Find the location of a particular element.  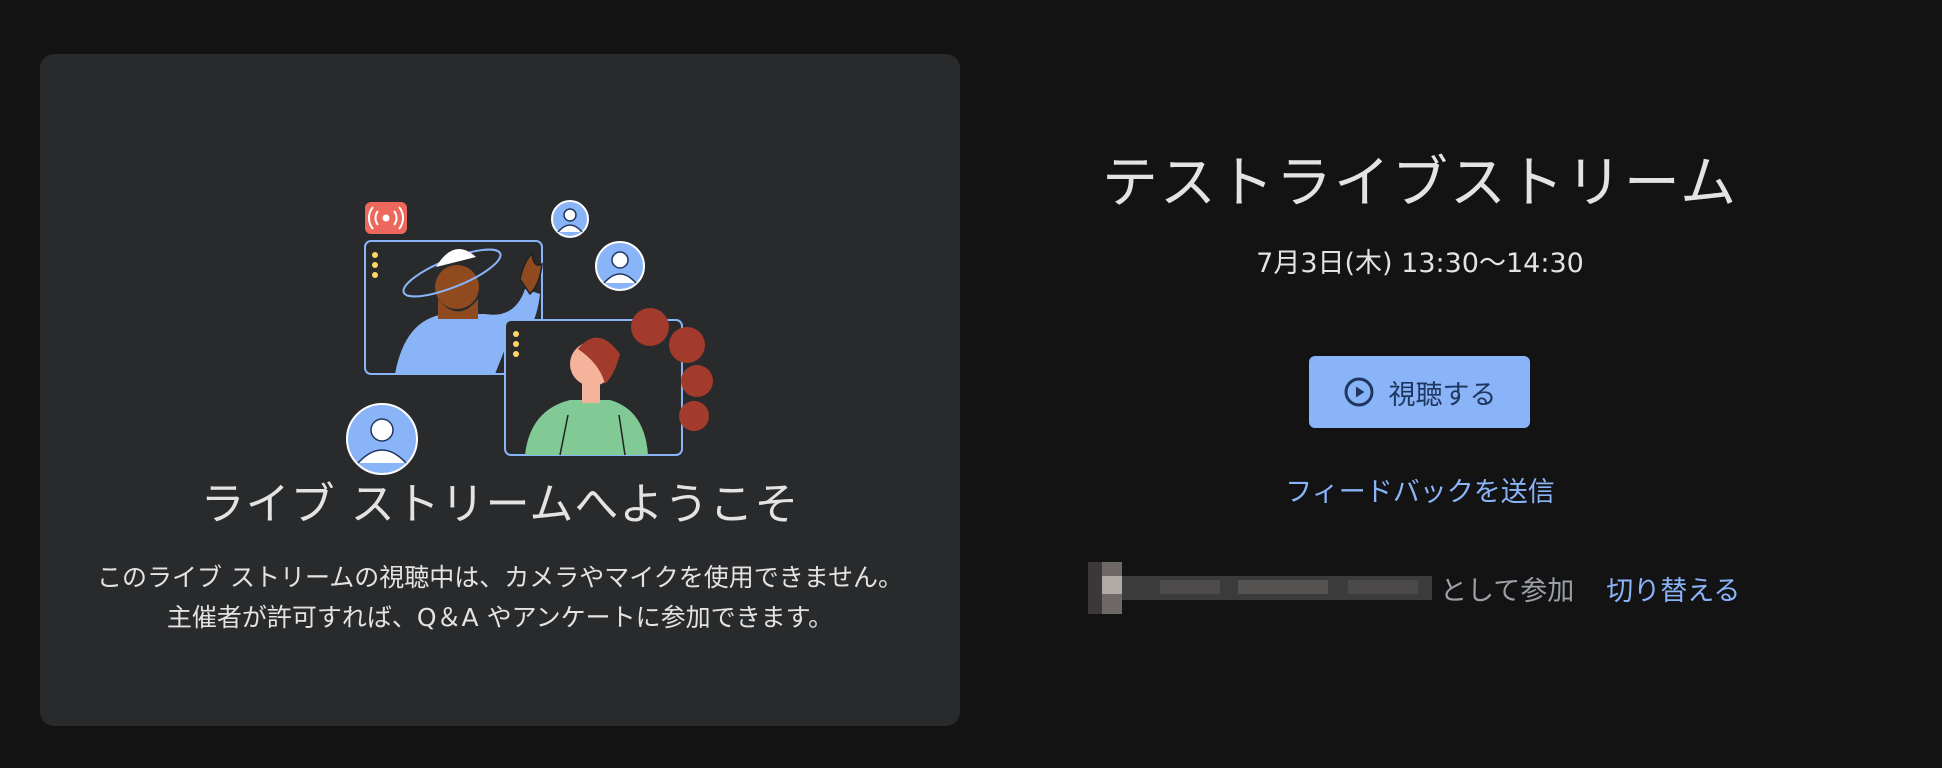

watch-button: 視聴する is located at coordinates (1419, 392).